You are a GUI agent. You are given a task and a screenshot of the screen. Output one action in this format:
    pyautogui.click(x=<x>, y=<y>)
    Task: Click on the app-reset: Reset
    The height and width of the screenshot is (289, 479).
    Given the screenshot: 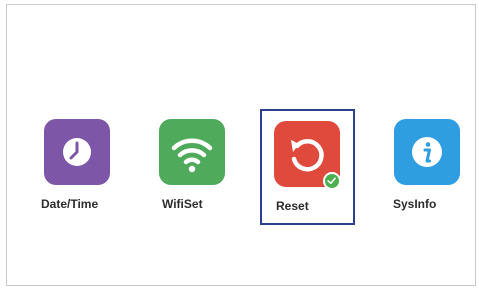 What is the action you would take?
    pyautogui.click(x=307, y=167)
    